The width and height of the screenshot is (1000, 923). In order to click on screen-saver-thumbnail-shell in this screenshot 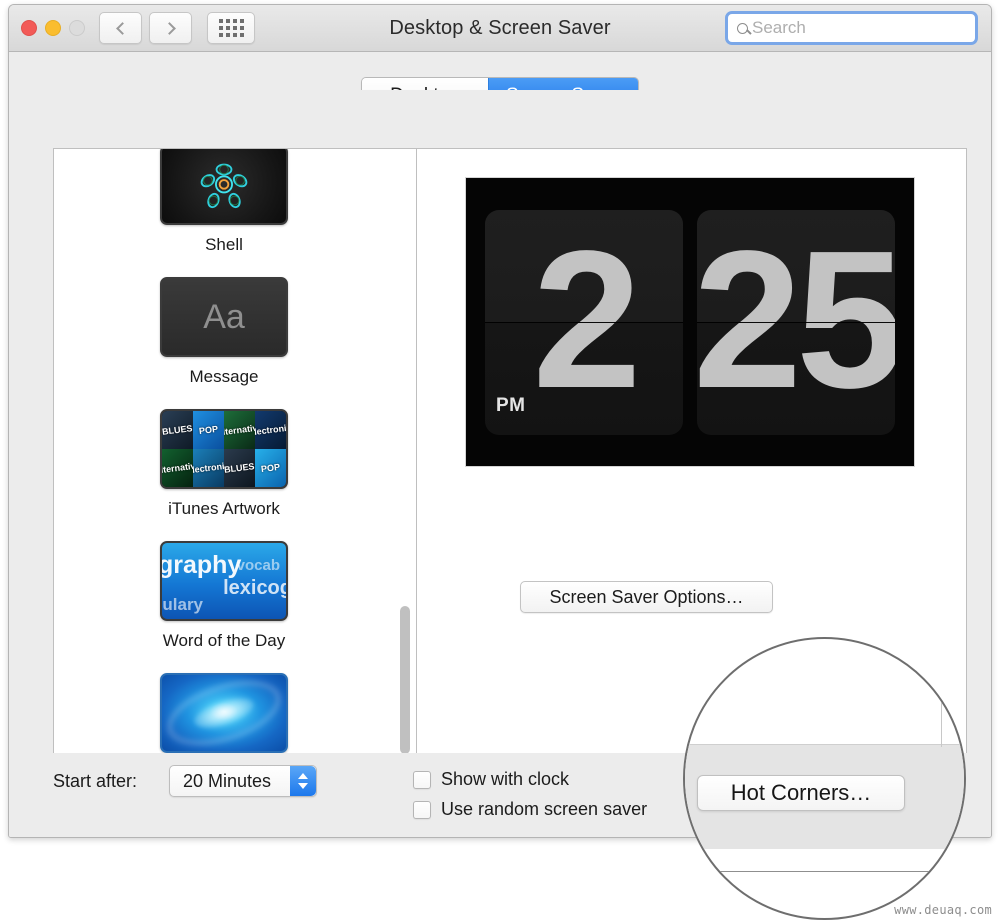, I will do `click(224, 187)`.